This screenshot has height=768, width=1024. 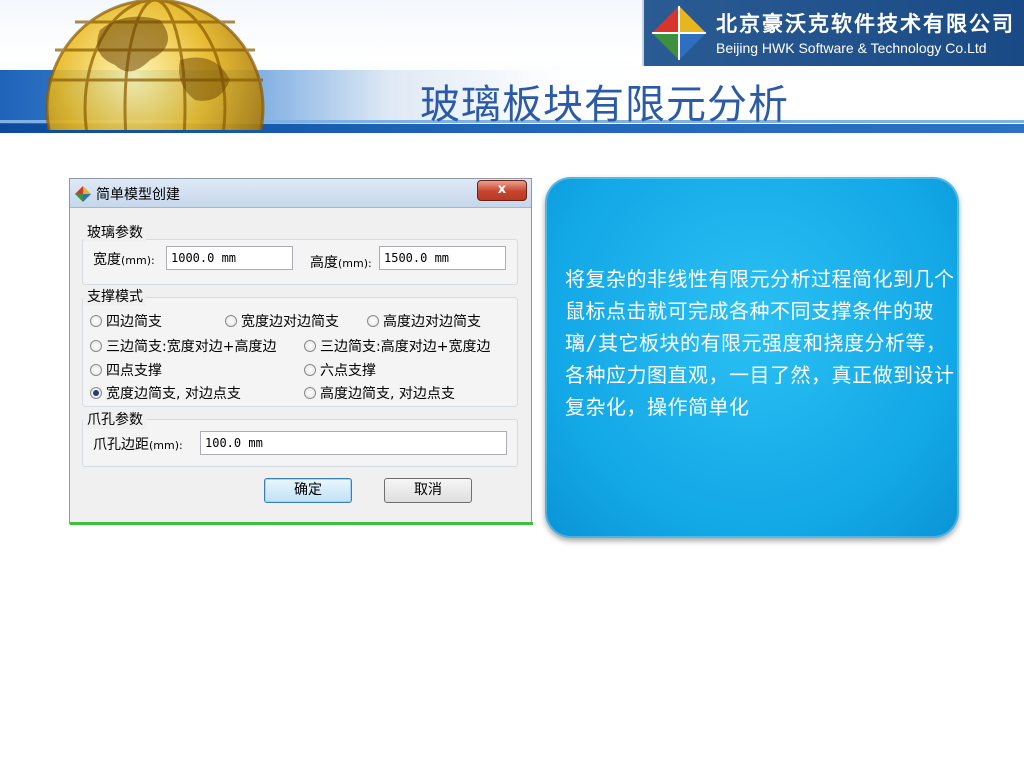 What do you see at coordinates (679, 33) in the screenshot?
I see `company-logo-icon` at bounding box center [679, 33].